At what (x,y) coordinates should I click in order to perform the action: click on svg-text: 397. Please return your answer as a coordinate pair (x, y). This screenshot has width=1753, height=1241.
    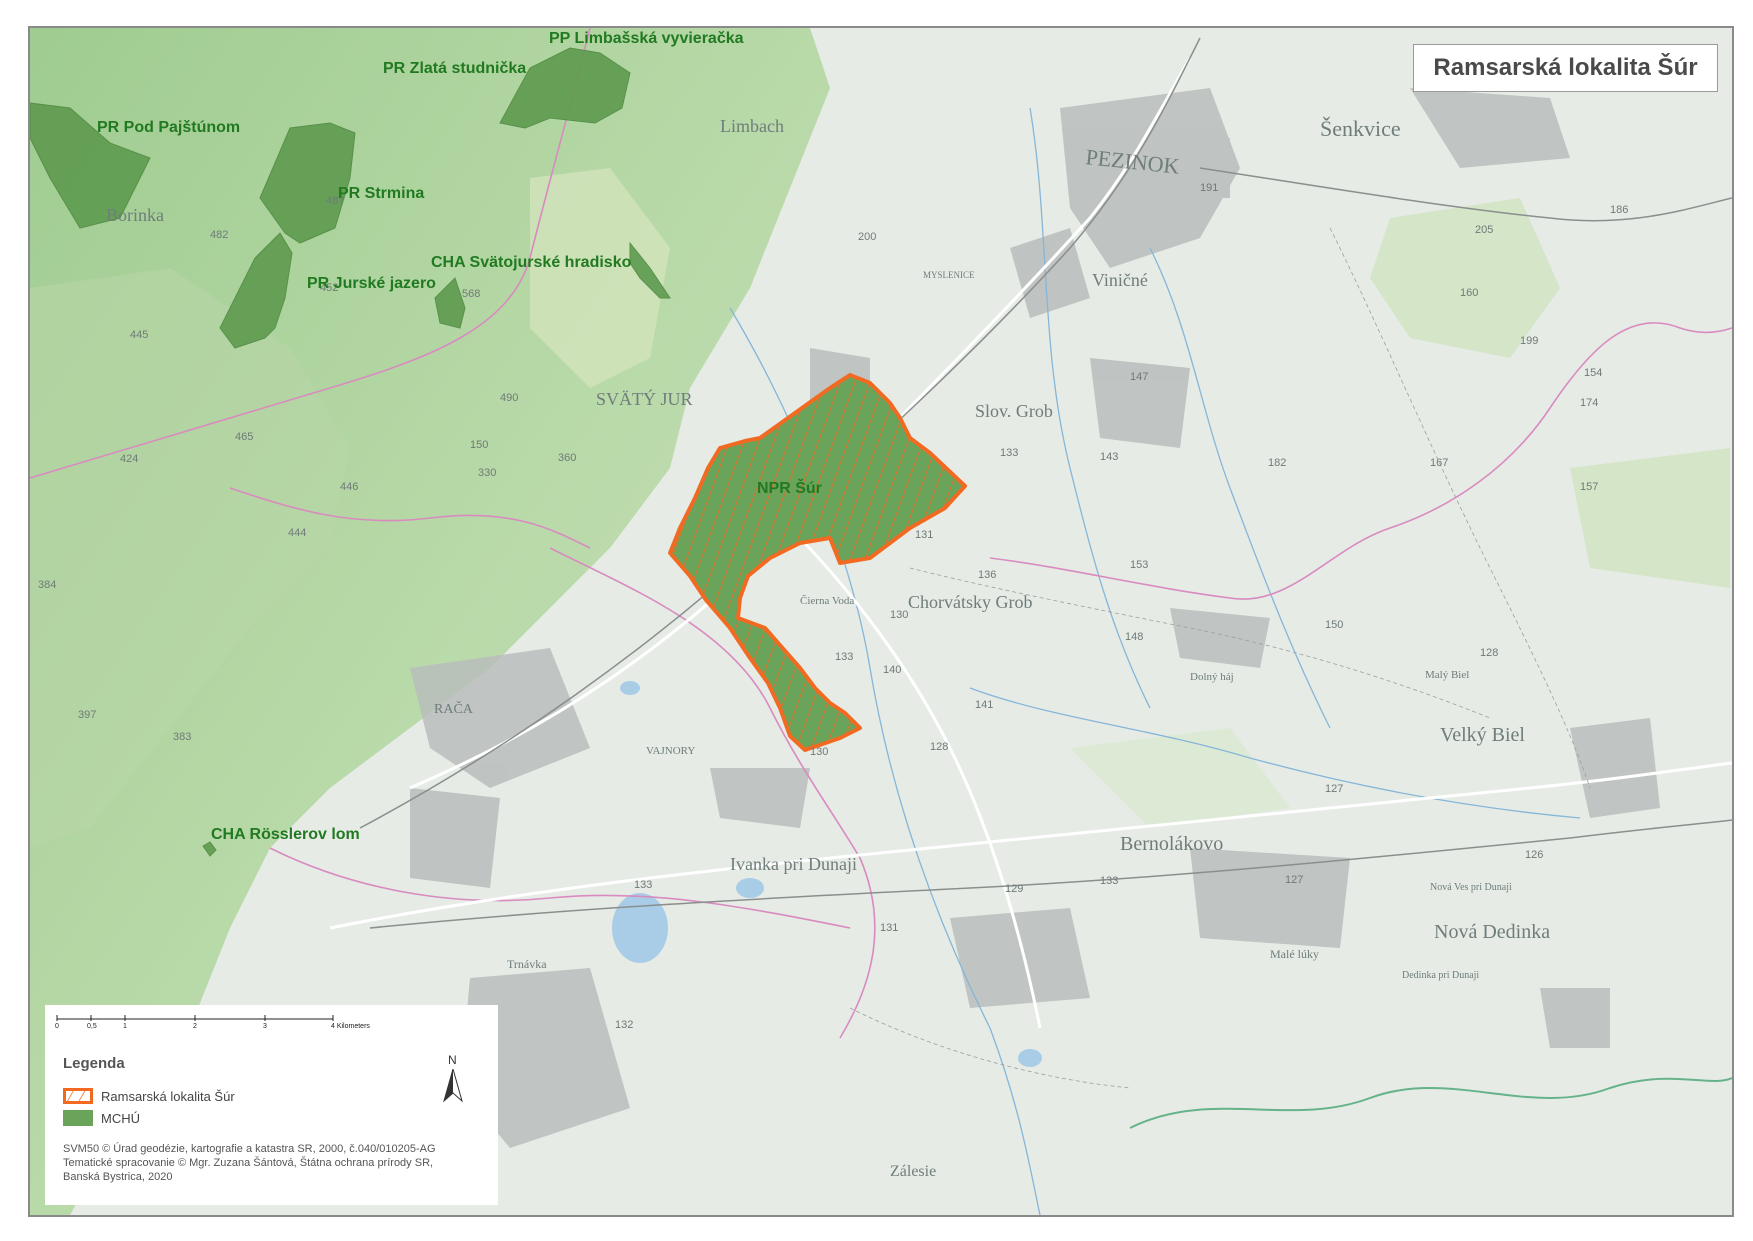
    Looking at the image, I should click on (87, 715).